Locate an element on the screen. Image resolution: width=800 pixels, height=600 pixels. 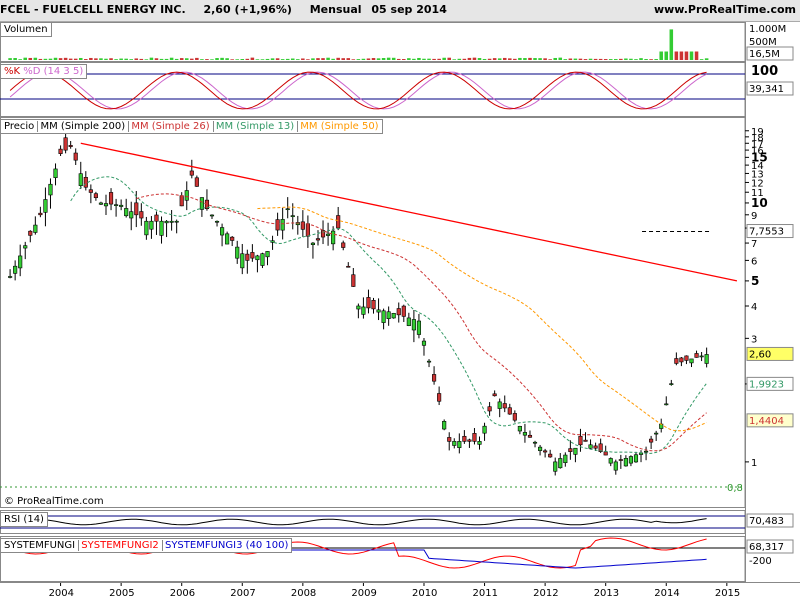
ma13-value: 1,9923 is located at coordinates (766, 384).